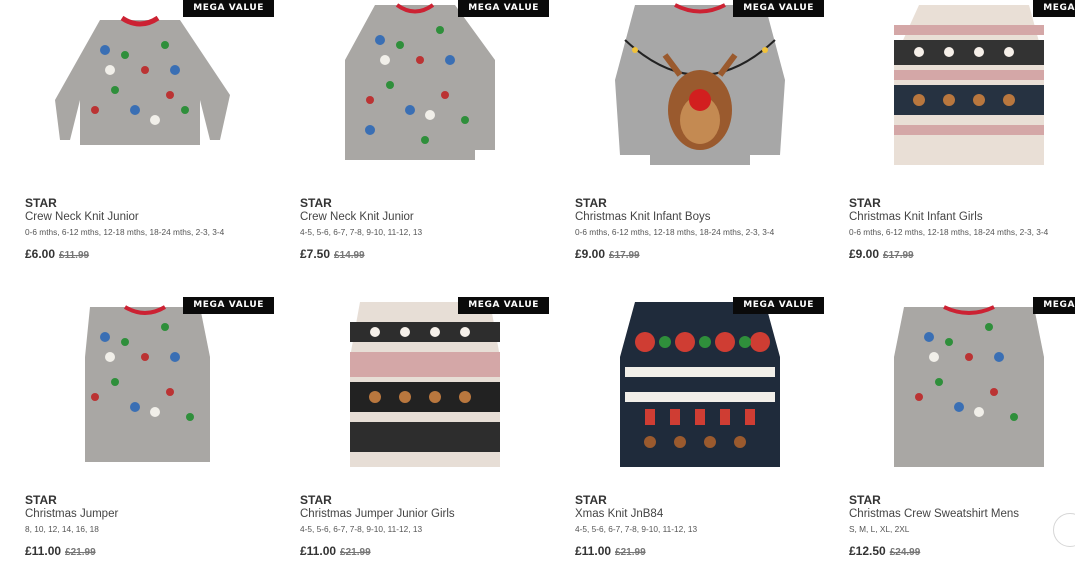 The width and height of the screenshot is (1075, 587). I want to click on product-was-price: £11.99, so click(74, 255).